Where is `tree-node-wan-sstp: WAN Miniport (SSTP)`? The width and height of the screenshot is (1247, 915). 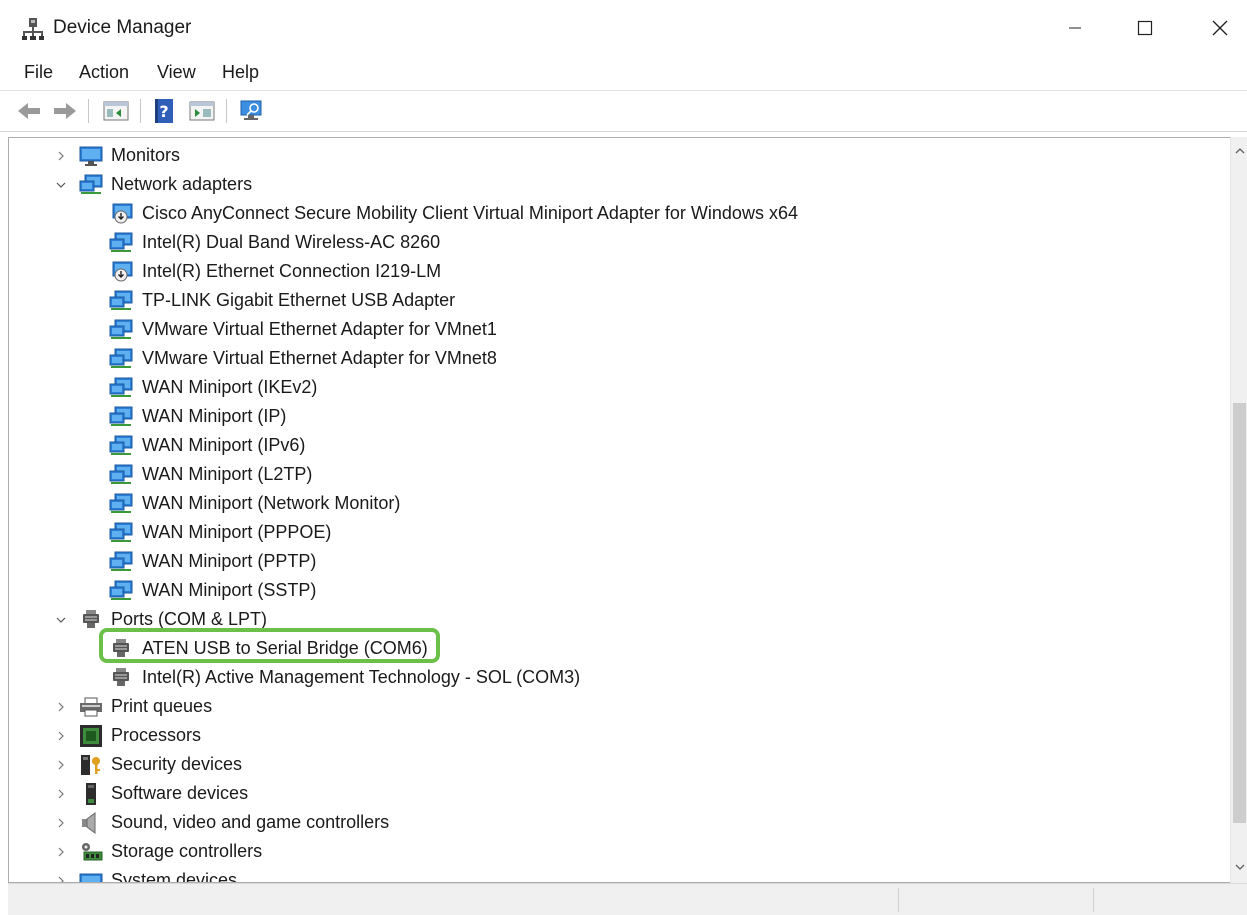 tree-node-wan-sstp: WAN Miniport (SSTP) is located at coordinates (609, 590).